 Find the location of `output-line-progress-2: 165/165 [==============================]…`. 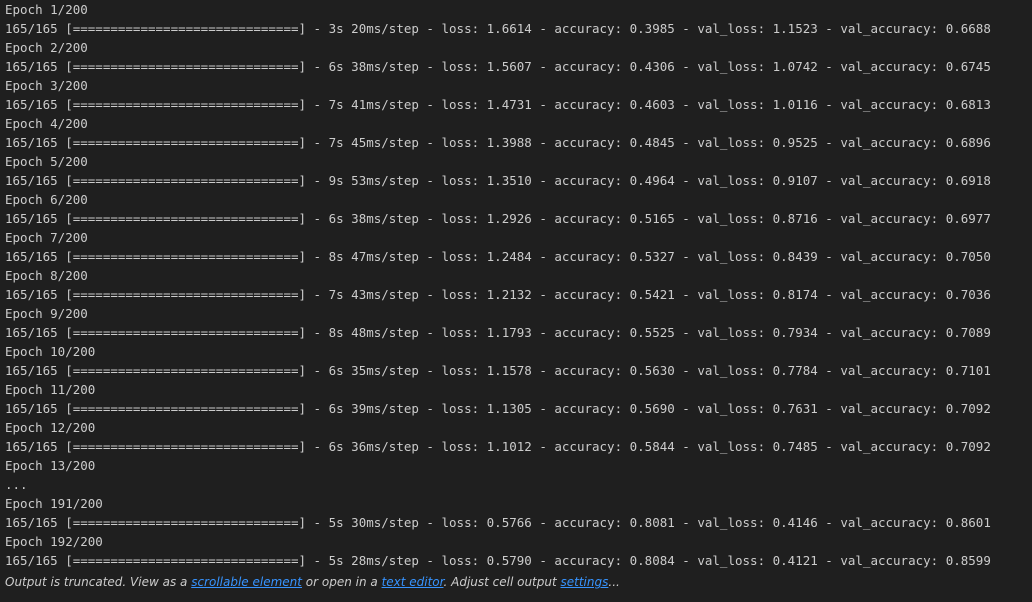

output-line-progress-2: 165/165 [==============================]… is located at coordinates (498, 66).